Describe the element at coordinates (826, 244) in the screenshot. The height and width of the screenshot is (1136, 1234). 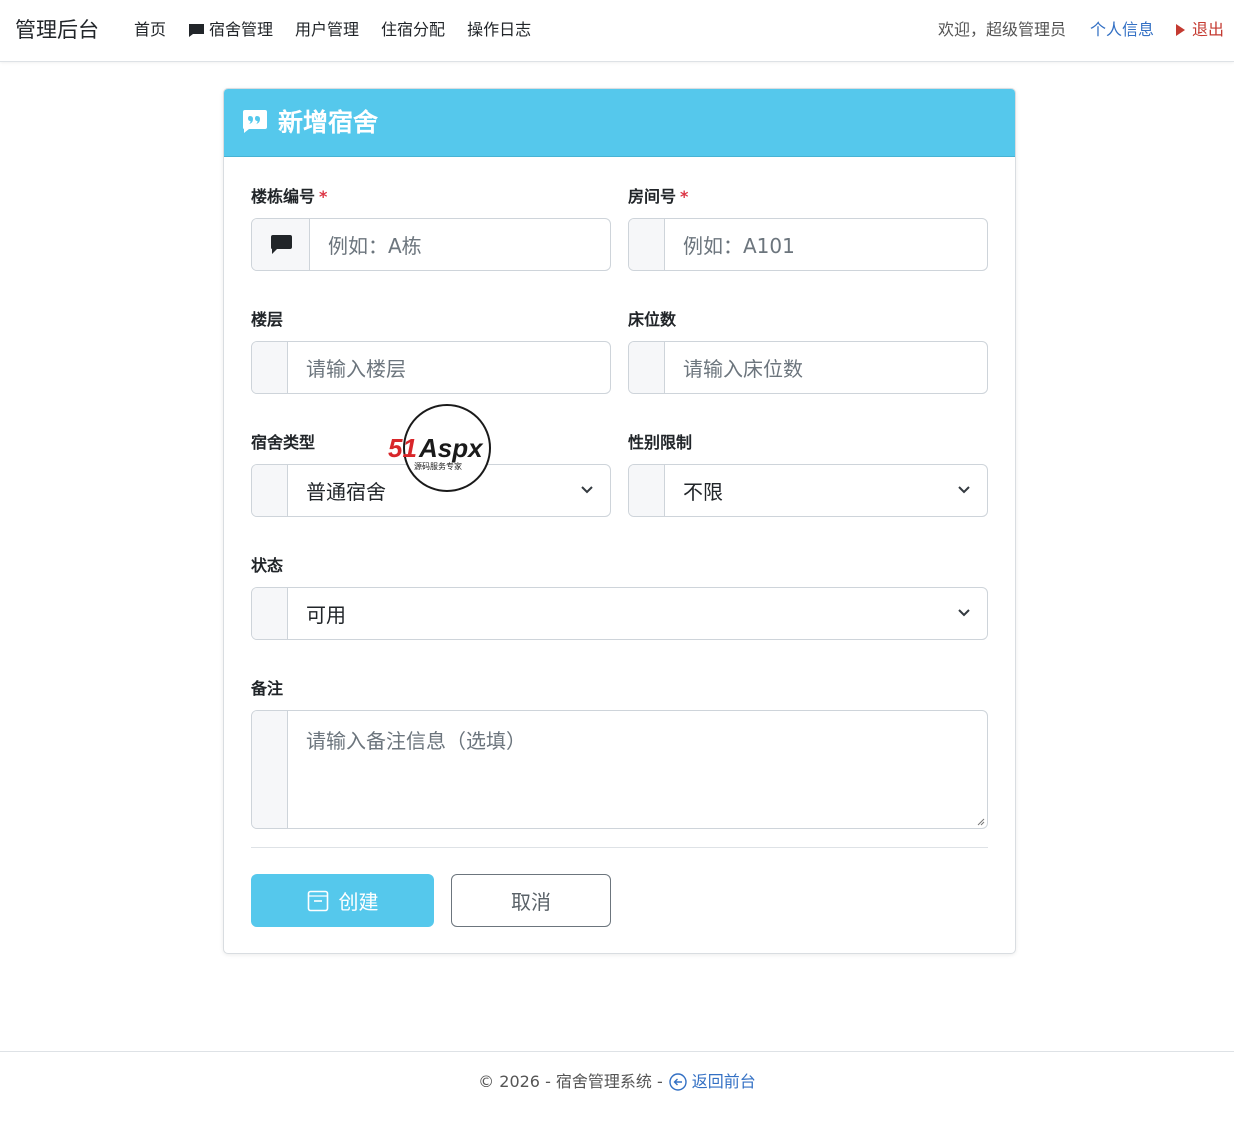
I see `room-input: 例如：A101` at that location.